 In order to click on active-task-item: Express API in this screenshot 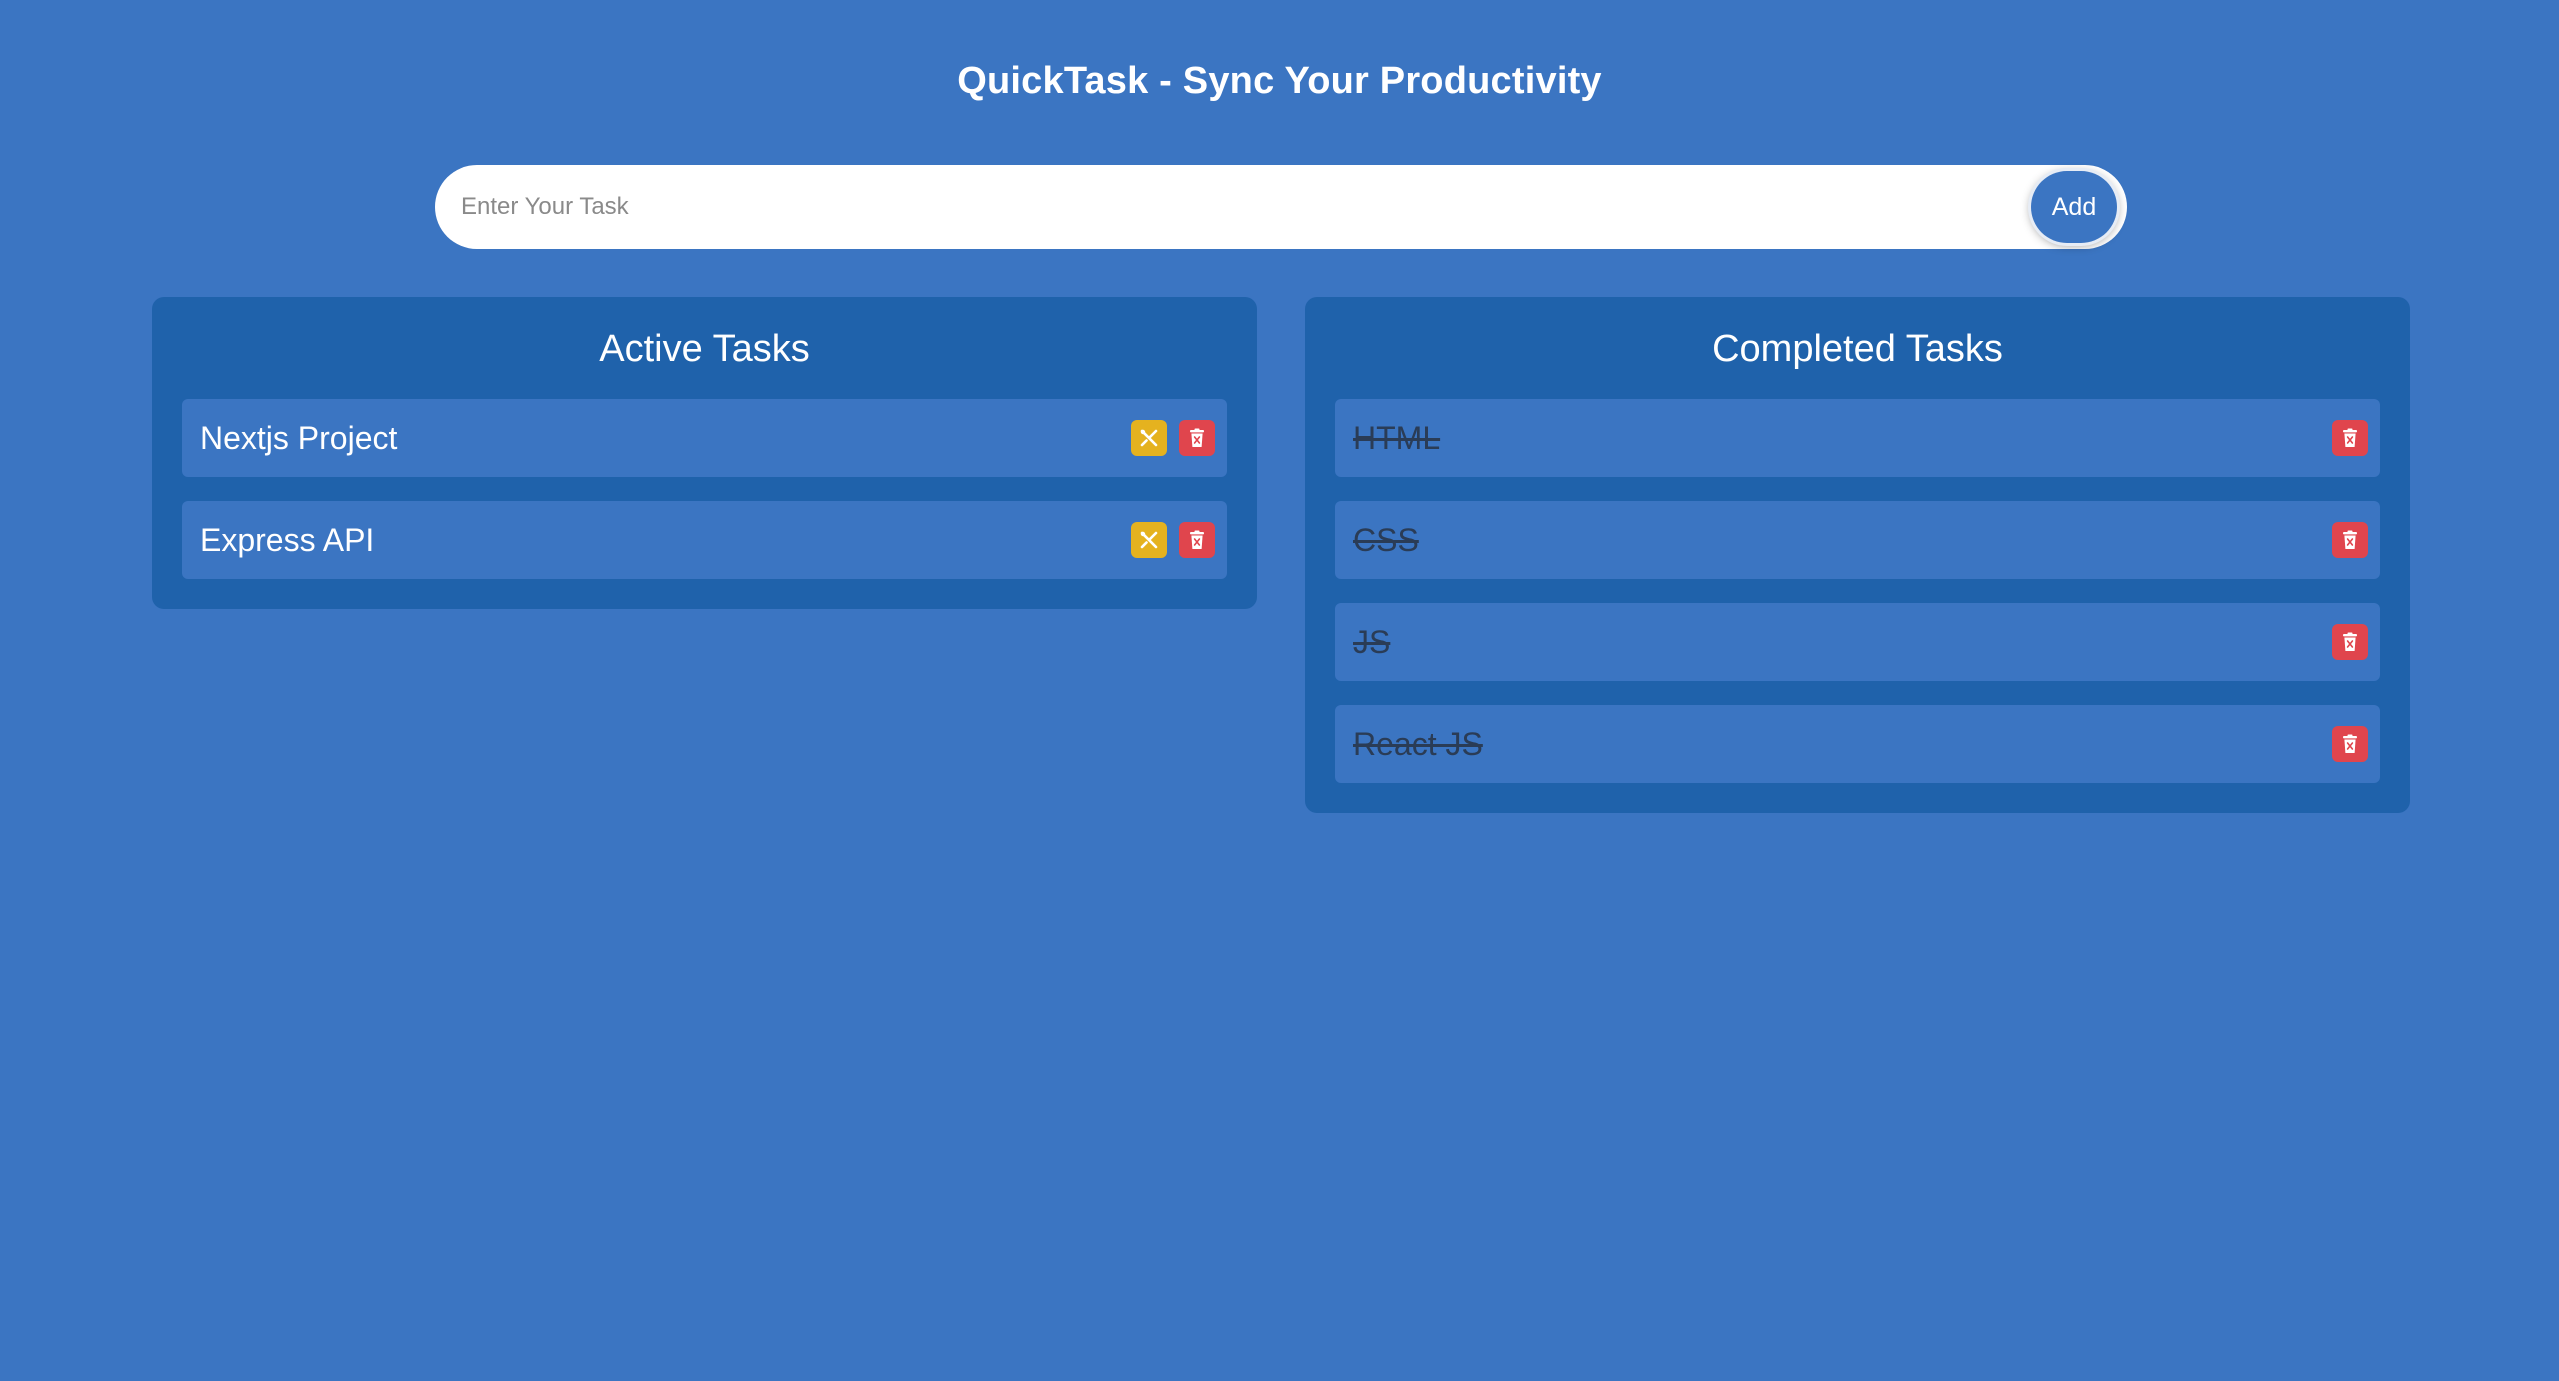, I will do `click(704, 540)`.